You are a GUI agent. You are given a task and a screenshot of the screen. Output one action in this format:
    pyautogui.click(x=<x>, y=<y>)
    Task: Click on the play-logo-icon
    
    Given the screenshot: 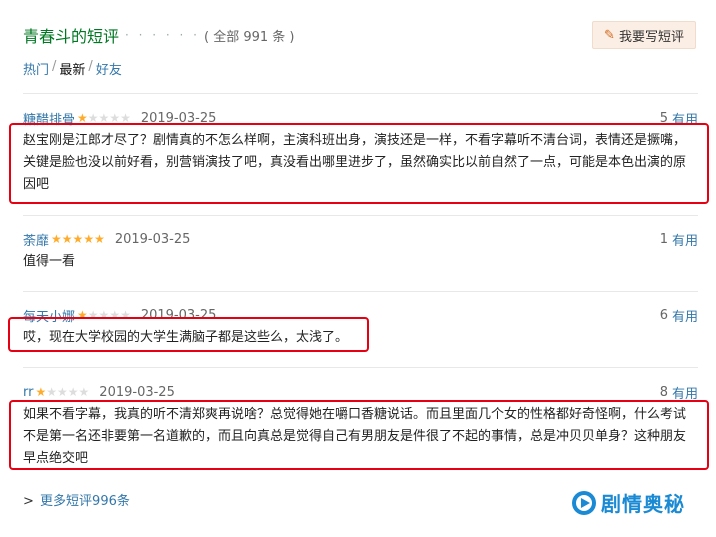 What is the action you would take?
    pyautogui.click(x=584, y=502)
    